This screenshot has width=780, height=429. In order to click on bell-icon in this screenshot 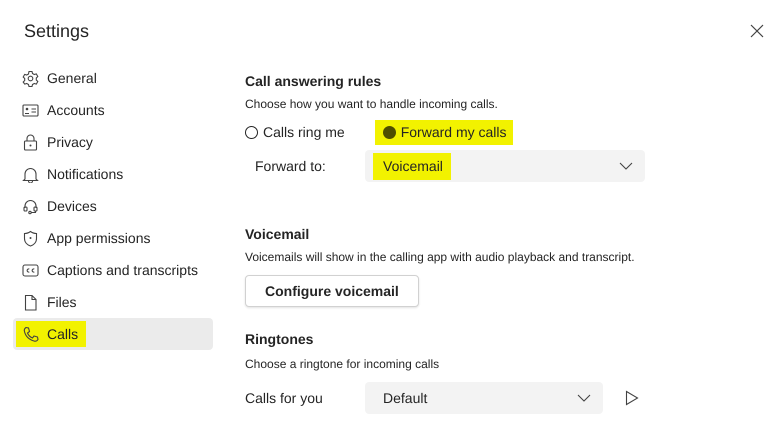, I will do `click(30, 174)`.